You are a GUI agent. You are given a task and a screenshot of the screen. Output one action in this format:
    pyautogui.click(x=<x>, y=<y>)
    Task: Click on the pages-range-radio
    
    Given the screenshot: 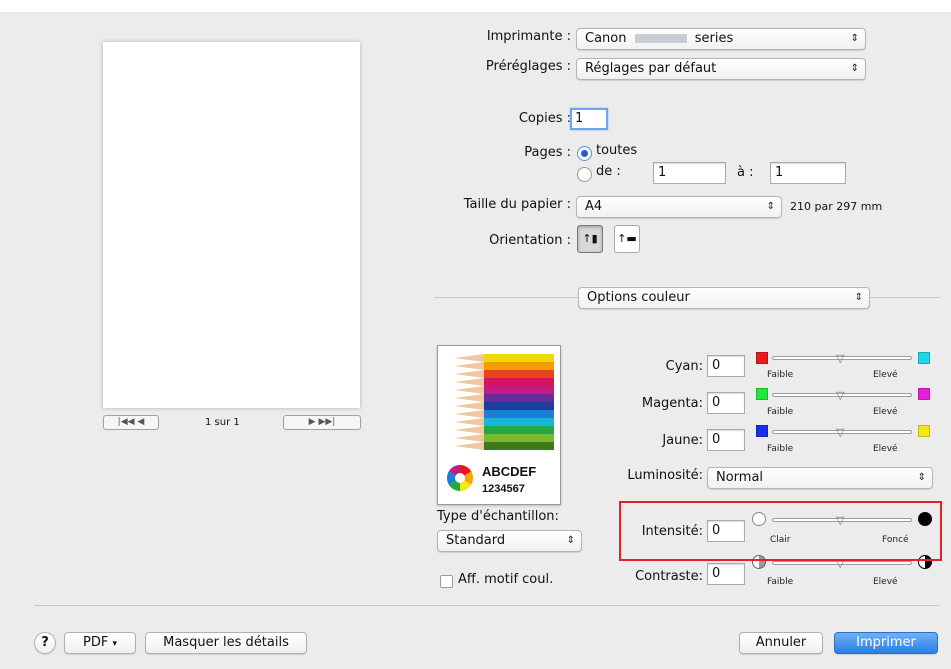 What is the action you would take?
    pyautogui.click(x=584, y=174)
    